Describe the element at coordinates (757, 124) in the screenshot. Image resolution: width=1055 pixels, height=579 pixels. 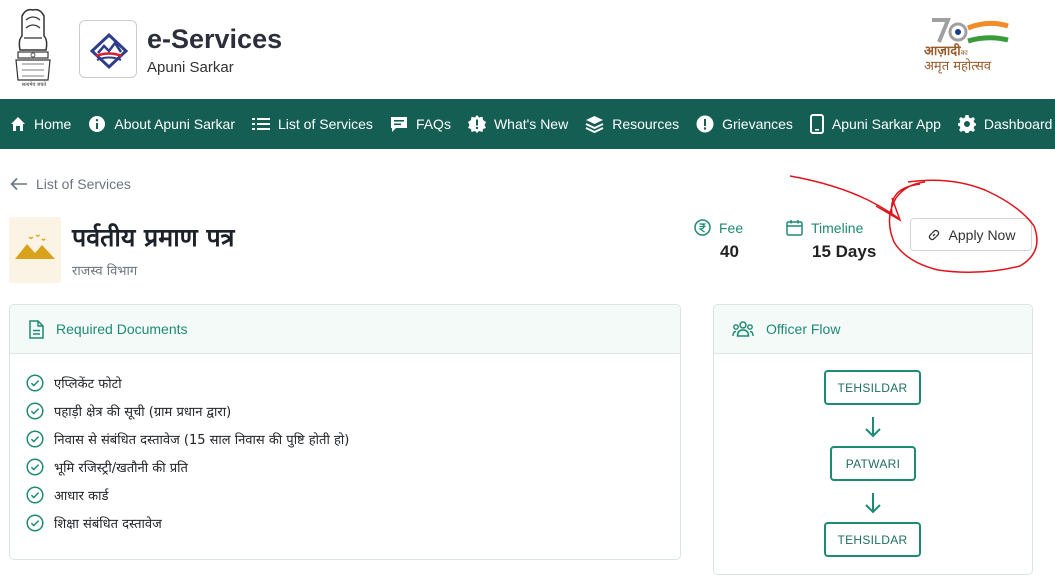
I see `nav-label: Grievances` at that location.